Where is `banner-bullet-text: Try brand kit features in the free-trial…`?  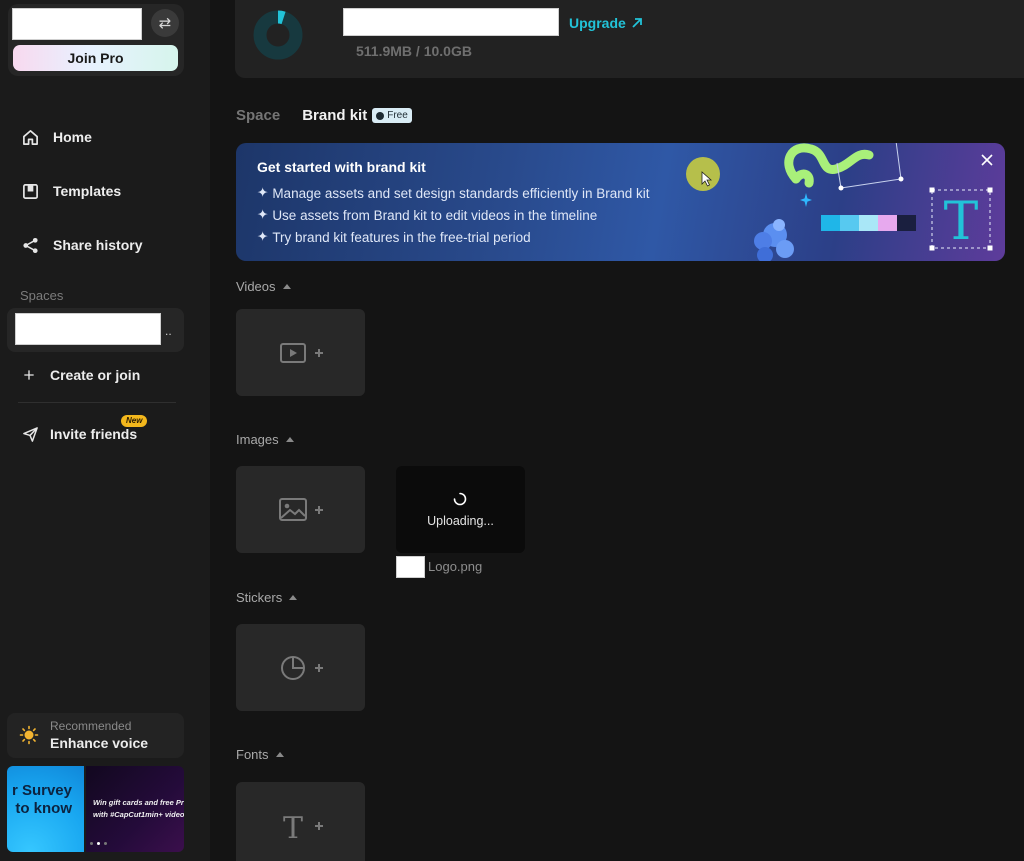 banner-bullet-text: Try brand kit features in the free-trial… is located at coordinates (401, 237).